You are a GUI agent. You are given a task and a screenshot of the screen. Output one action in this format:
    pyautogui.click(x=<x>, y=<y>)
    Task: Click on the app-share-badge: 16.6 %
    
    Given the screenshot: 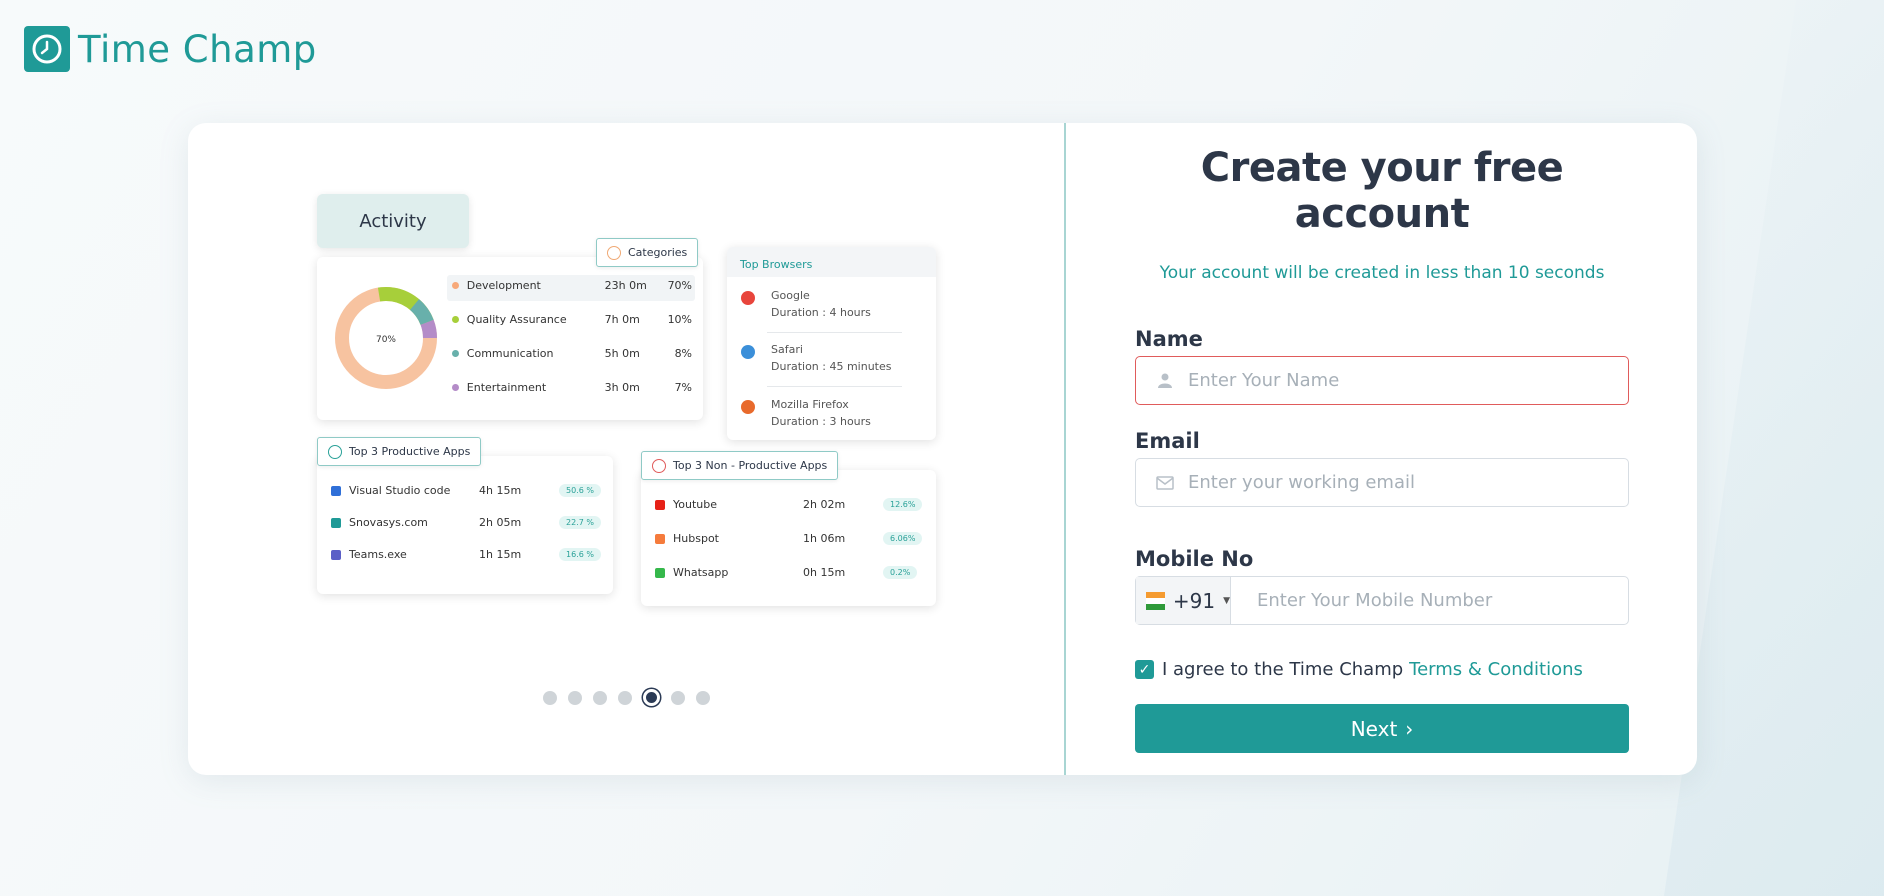 What is the action you would take?
    pyautogui.click(x=580, y=554)
    